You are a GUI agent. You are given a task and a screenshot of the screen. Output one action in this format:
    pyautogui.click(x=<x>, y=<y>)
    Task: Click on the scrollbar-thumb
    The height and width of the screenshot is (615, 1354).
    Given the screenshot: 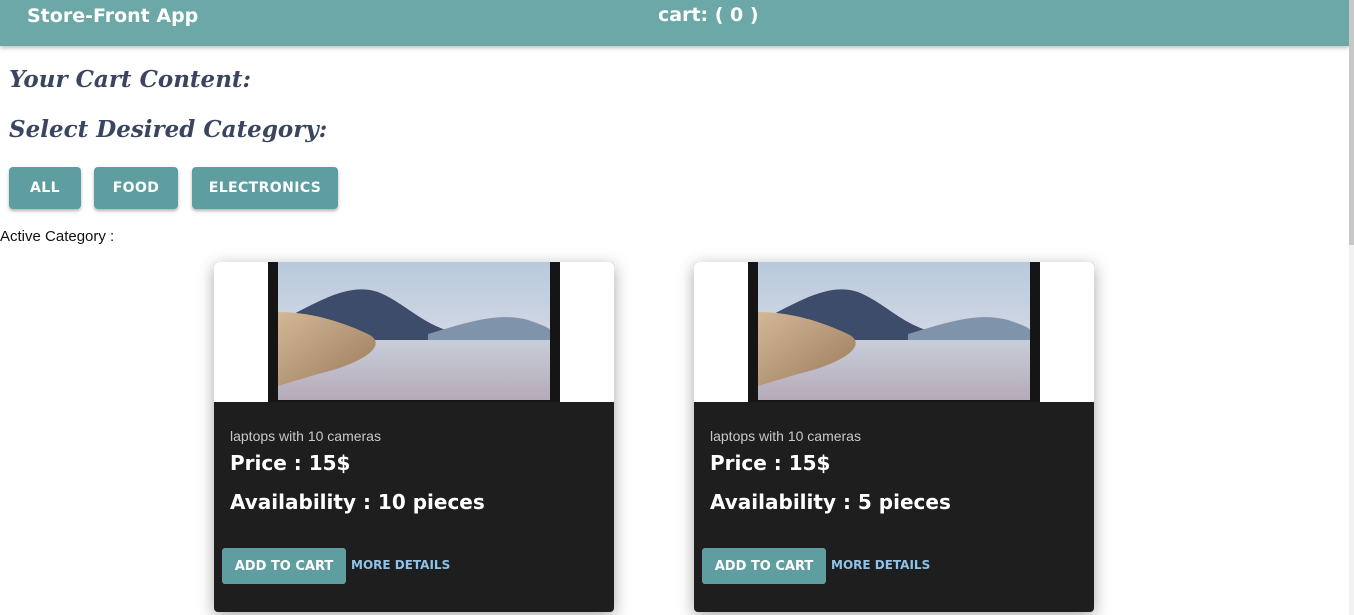 What is the action you would take?
    pyautogui.click(x=1351, y=122)
    